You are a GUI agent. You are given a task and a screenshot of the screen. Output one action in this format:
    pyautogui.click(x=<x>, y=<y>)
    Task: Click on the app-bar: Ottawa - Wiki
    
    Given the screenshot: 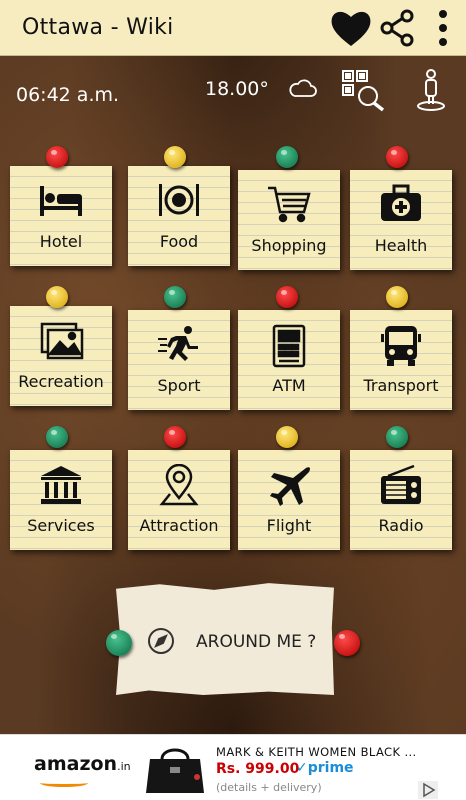 What is the action you would take?
    pyautogui.click(x=233, y=28)
    